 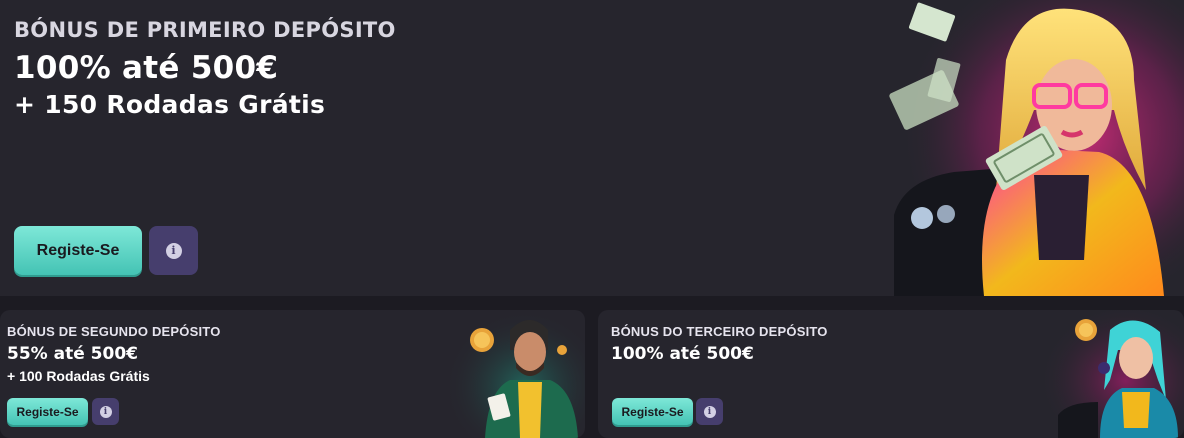 I want to click on hero-bonus-amount: 100% até 500€, so click(x=146, y=68).